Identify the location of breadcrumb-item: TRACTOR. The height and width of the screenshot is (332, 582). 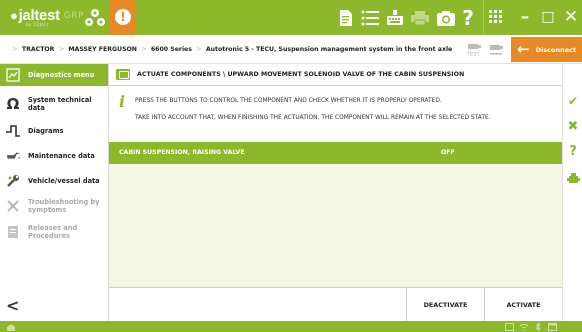
(38, 49).